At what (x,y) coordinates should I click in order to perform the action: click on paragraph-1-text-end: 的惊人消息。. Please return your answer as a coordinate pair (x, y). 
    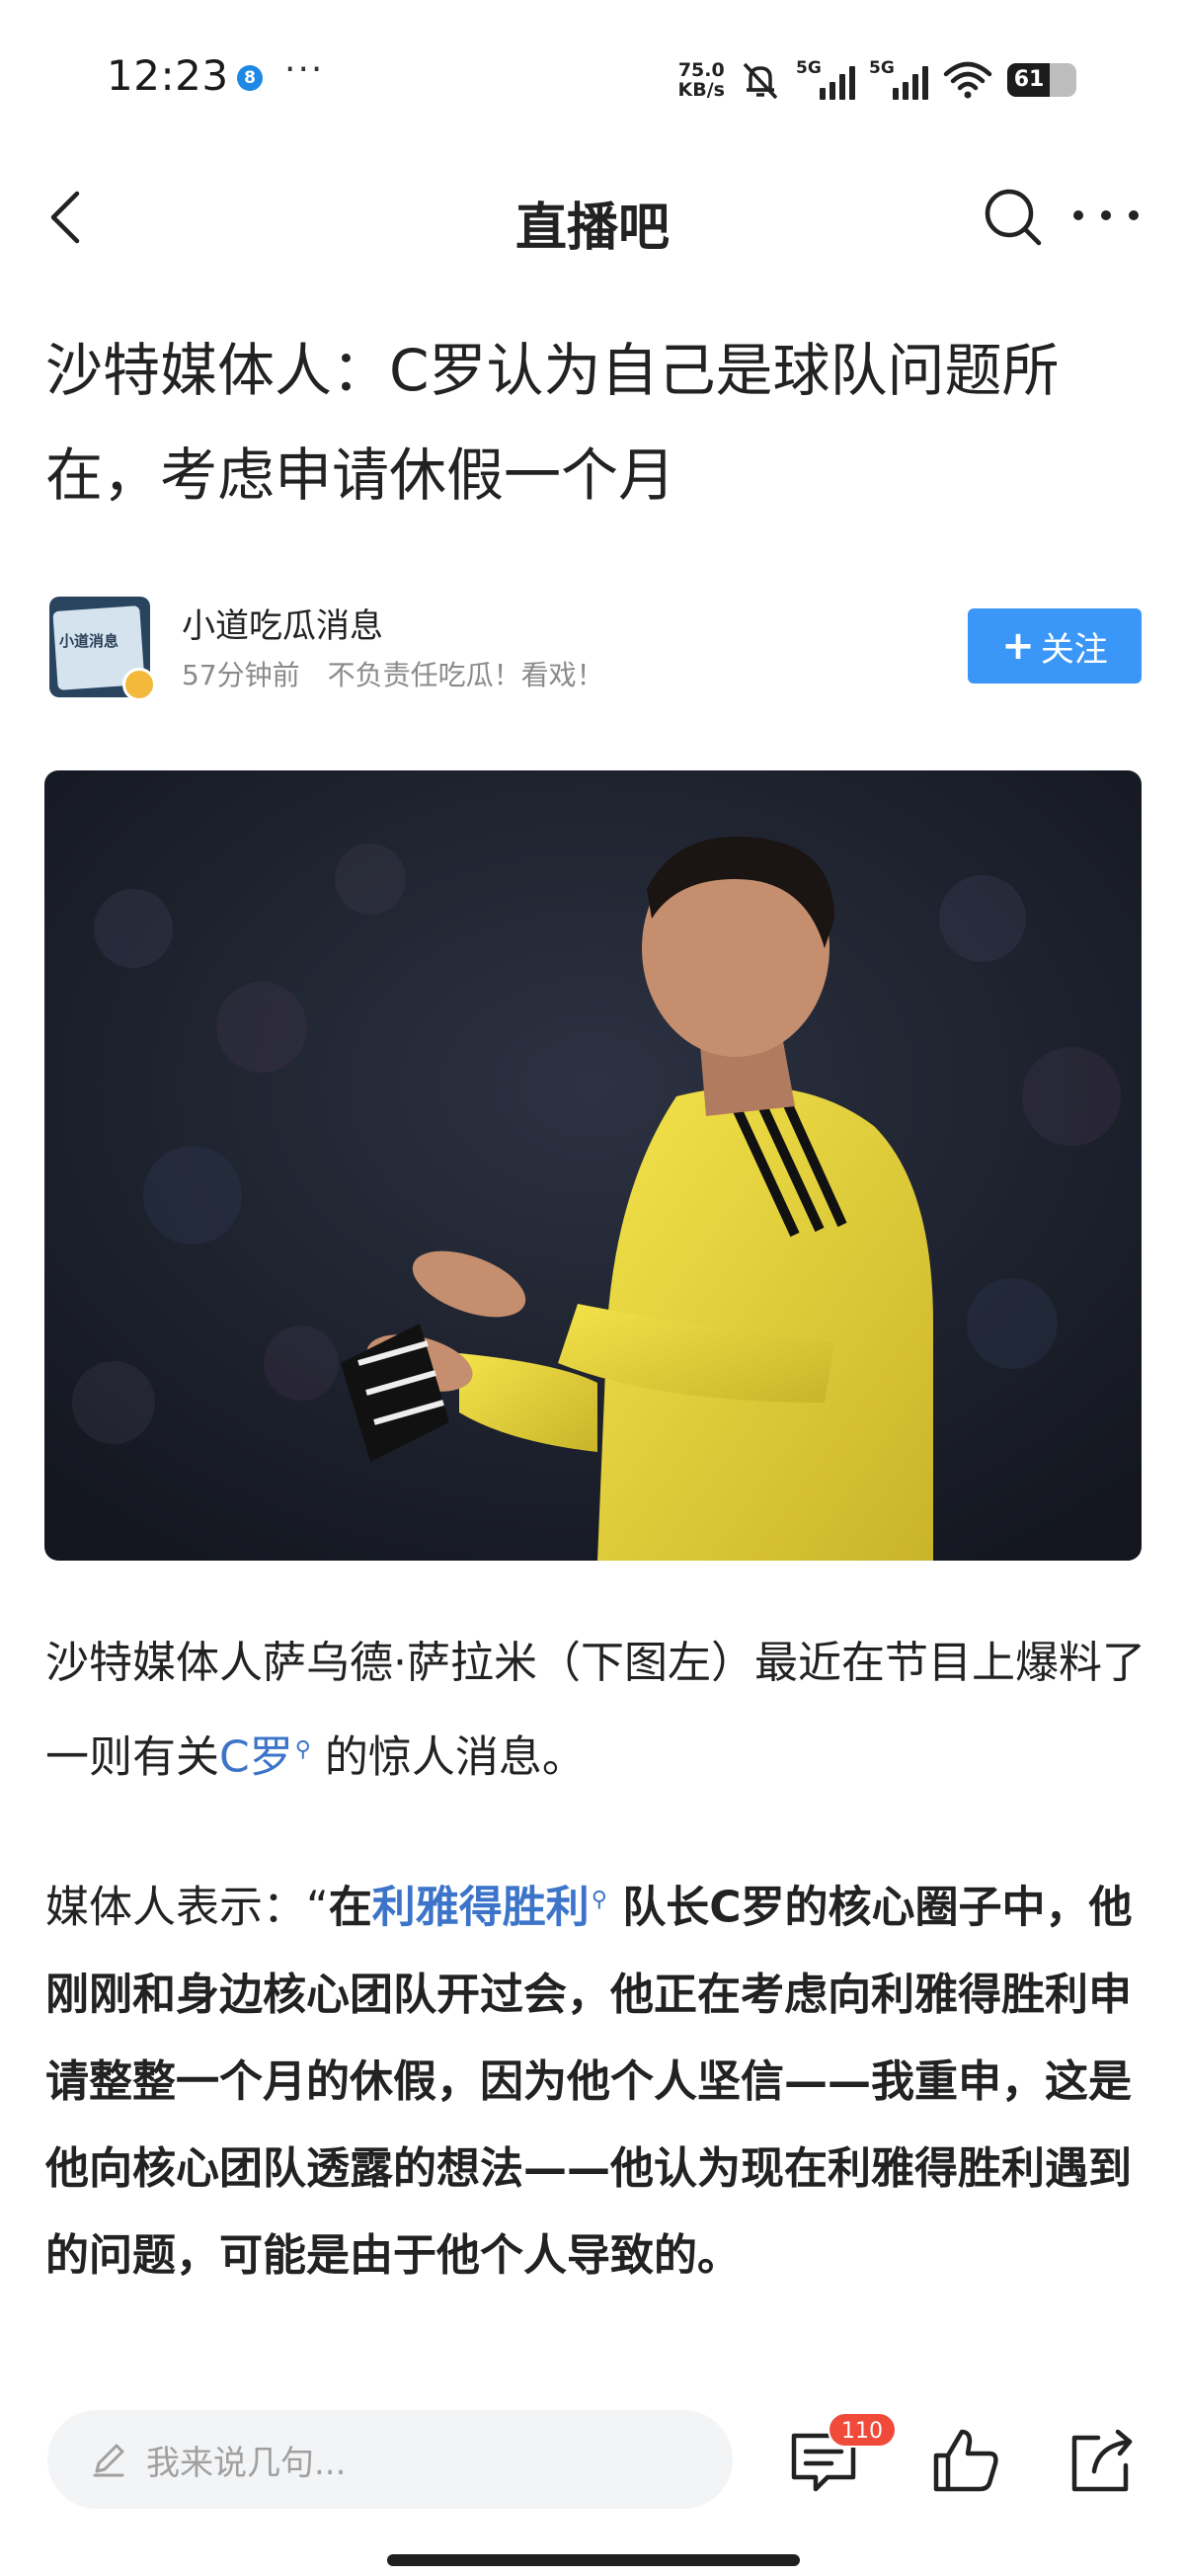
    Looking at the image, I should click on (448, 1757).